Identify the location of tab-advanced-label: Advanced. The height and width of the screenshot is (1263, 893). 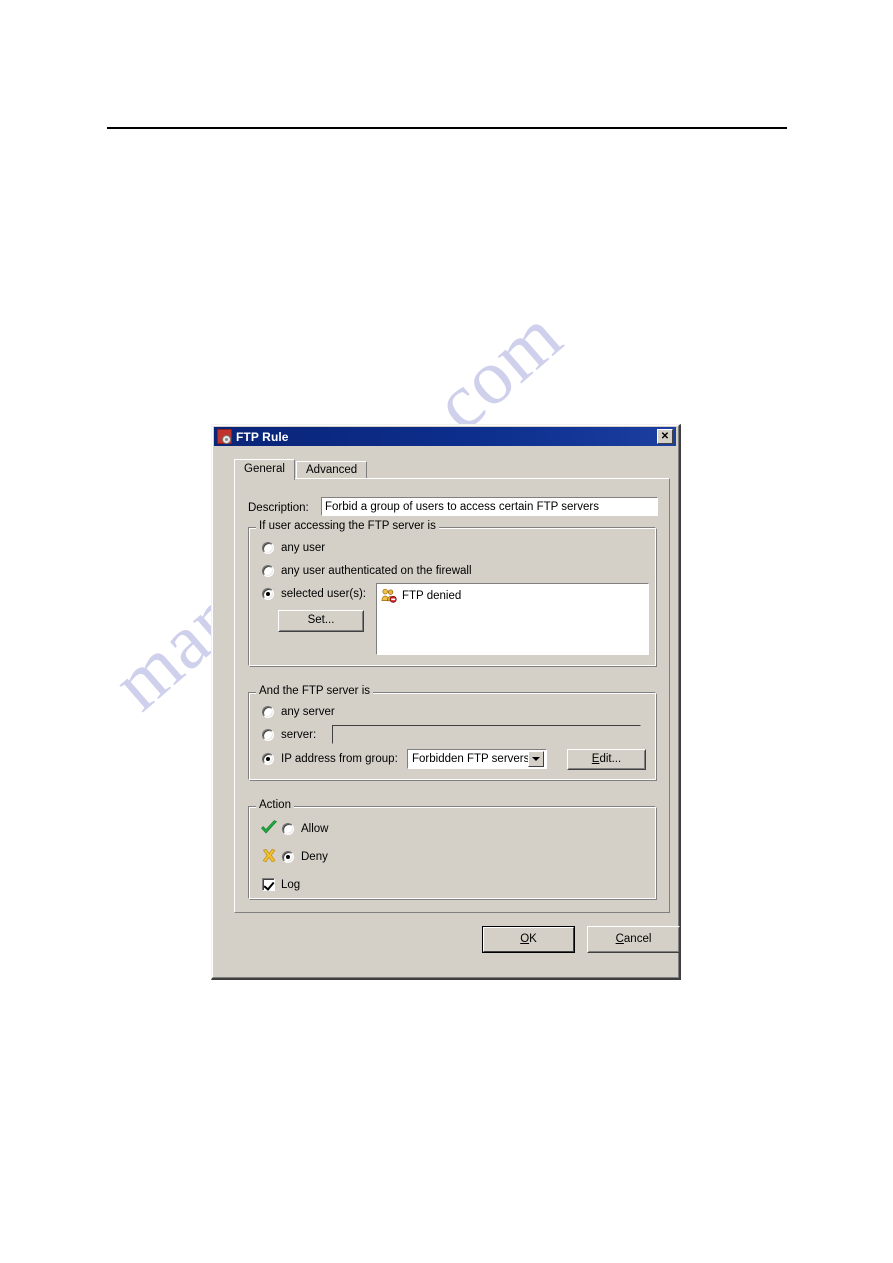
(332, 469).